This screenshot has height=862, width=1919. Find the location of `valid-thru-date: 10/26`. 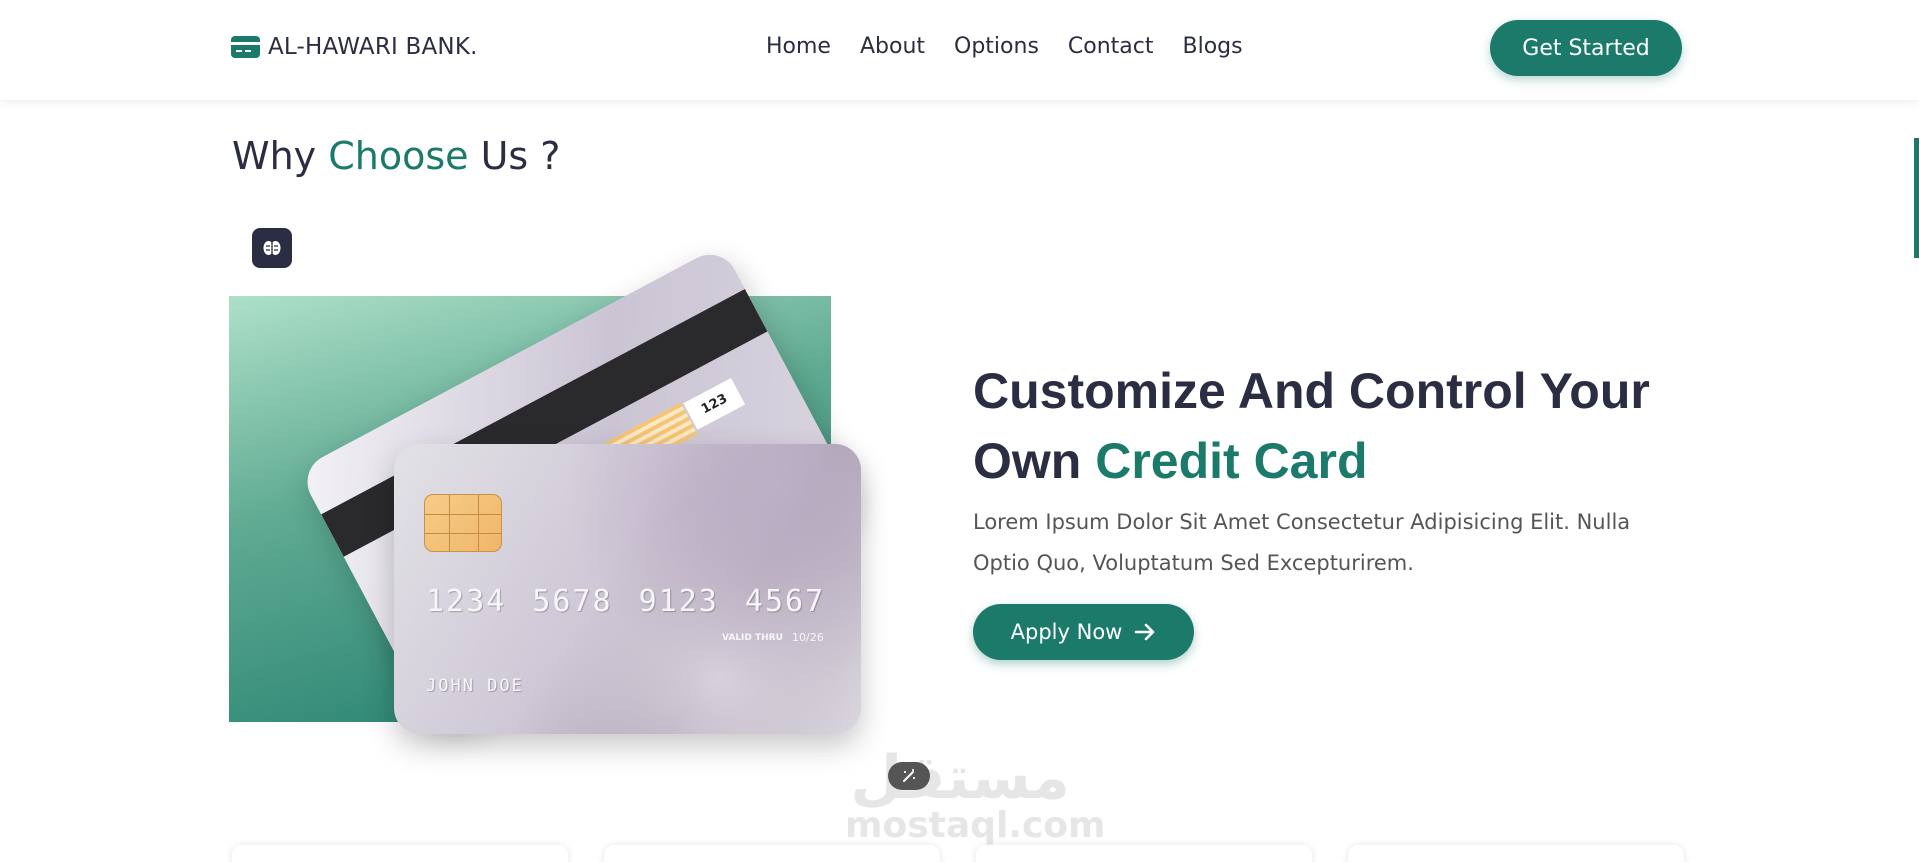

valid-thru-date: 10/26 is located at coordinates (808, 637).